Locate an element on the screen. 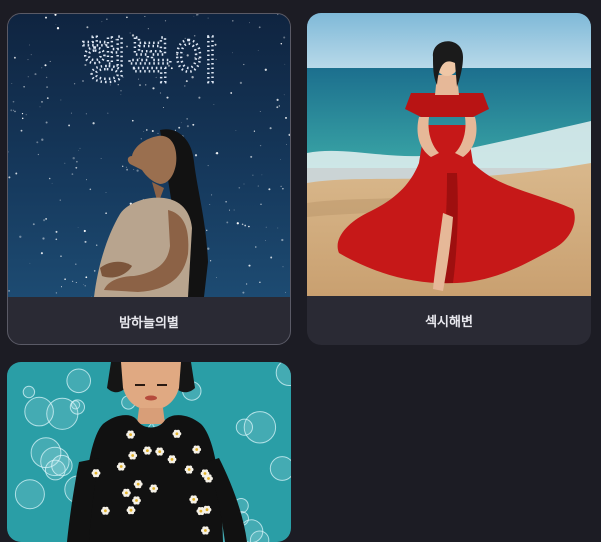 Image resolution: width=601 pixels, height=542 pixels. card-caption: 섹시해변 is located at coordinates (449, 322).